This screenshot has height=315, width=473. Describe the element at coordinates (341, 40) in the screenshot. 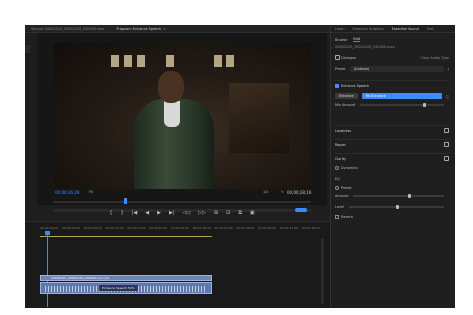

I see `subtab-browse: Browse` at that location.